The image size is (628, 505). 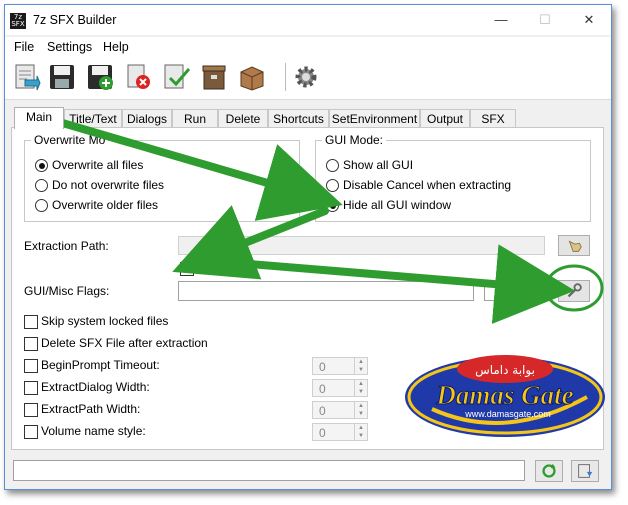 I want to click on tab-main: Main, so click(x=39, y=118).